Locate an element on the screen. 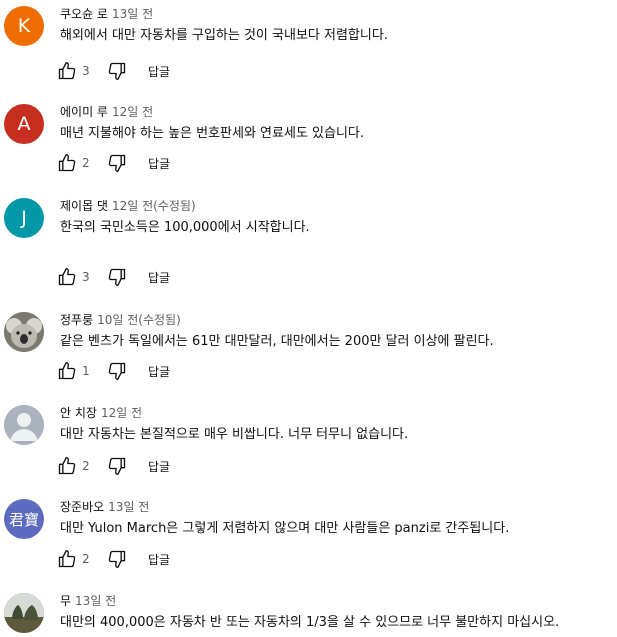 The height and width of the screenshot is (637, 617). comment-header: 안 치장 12일 전 is located at coordinates (338, 413).